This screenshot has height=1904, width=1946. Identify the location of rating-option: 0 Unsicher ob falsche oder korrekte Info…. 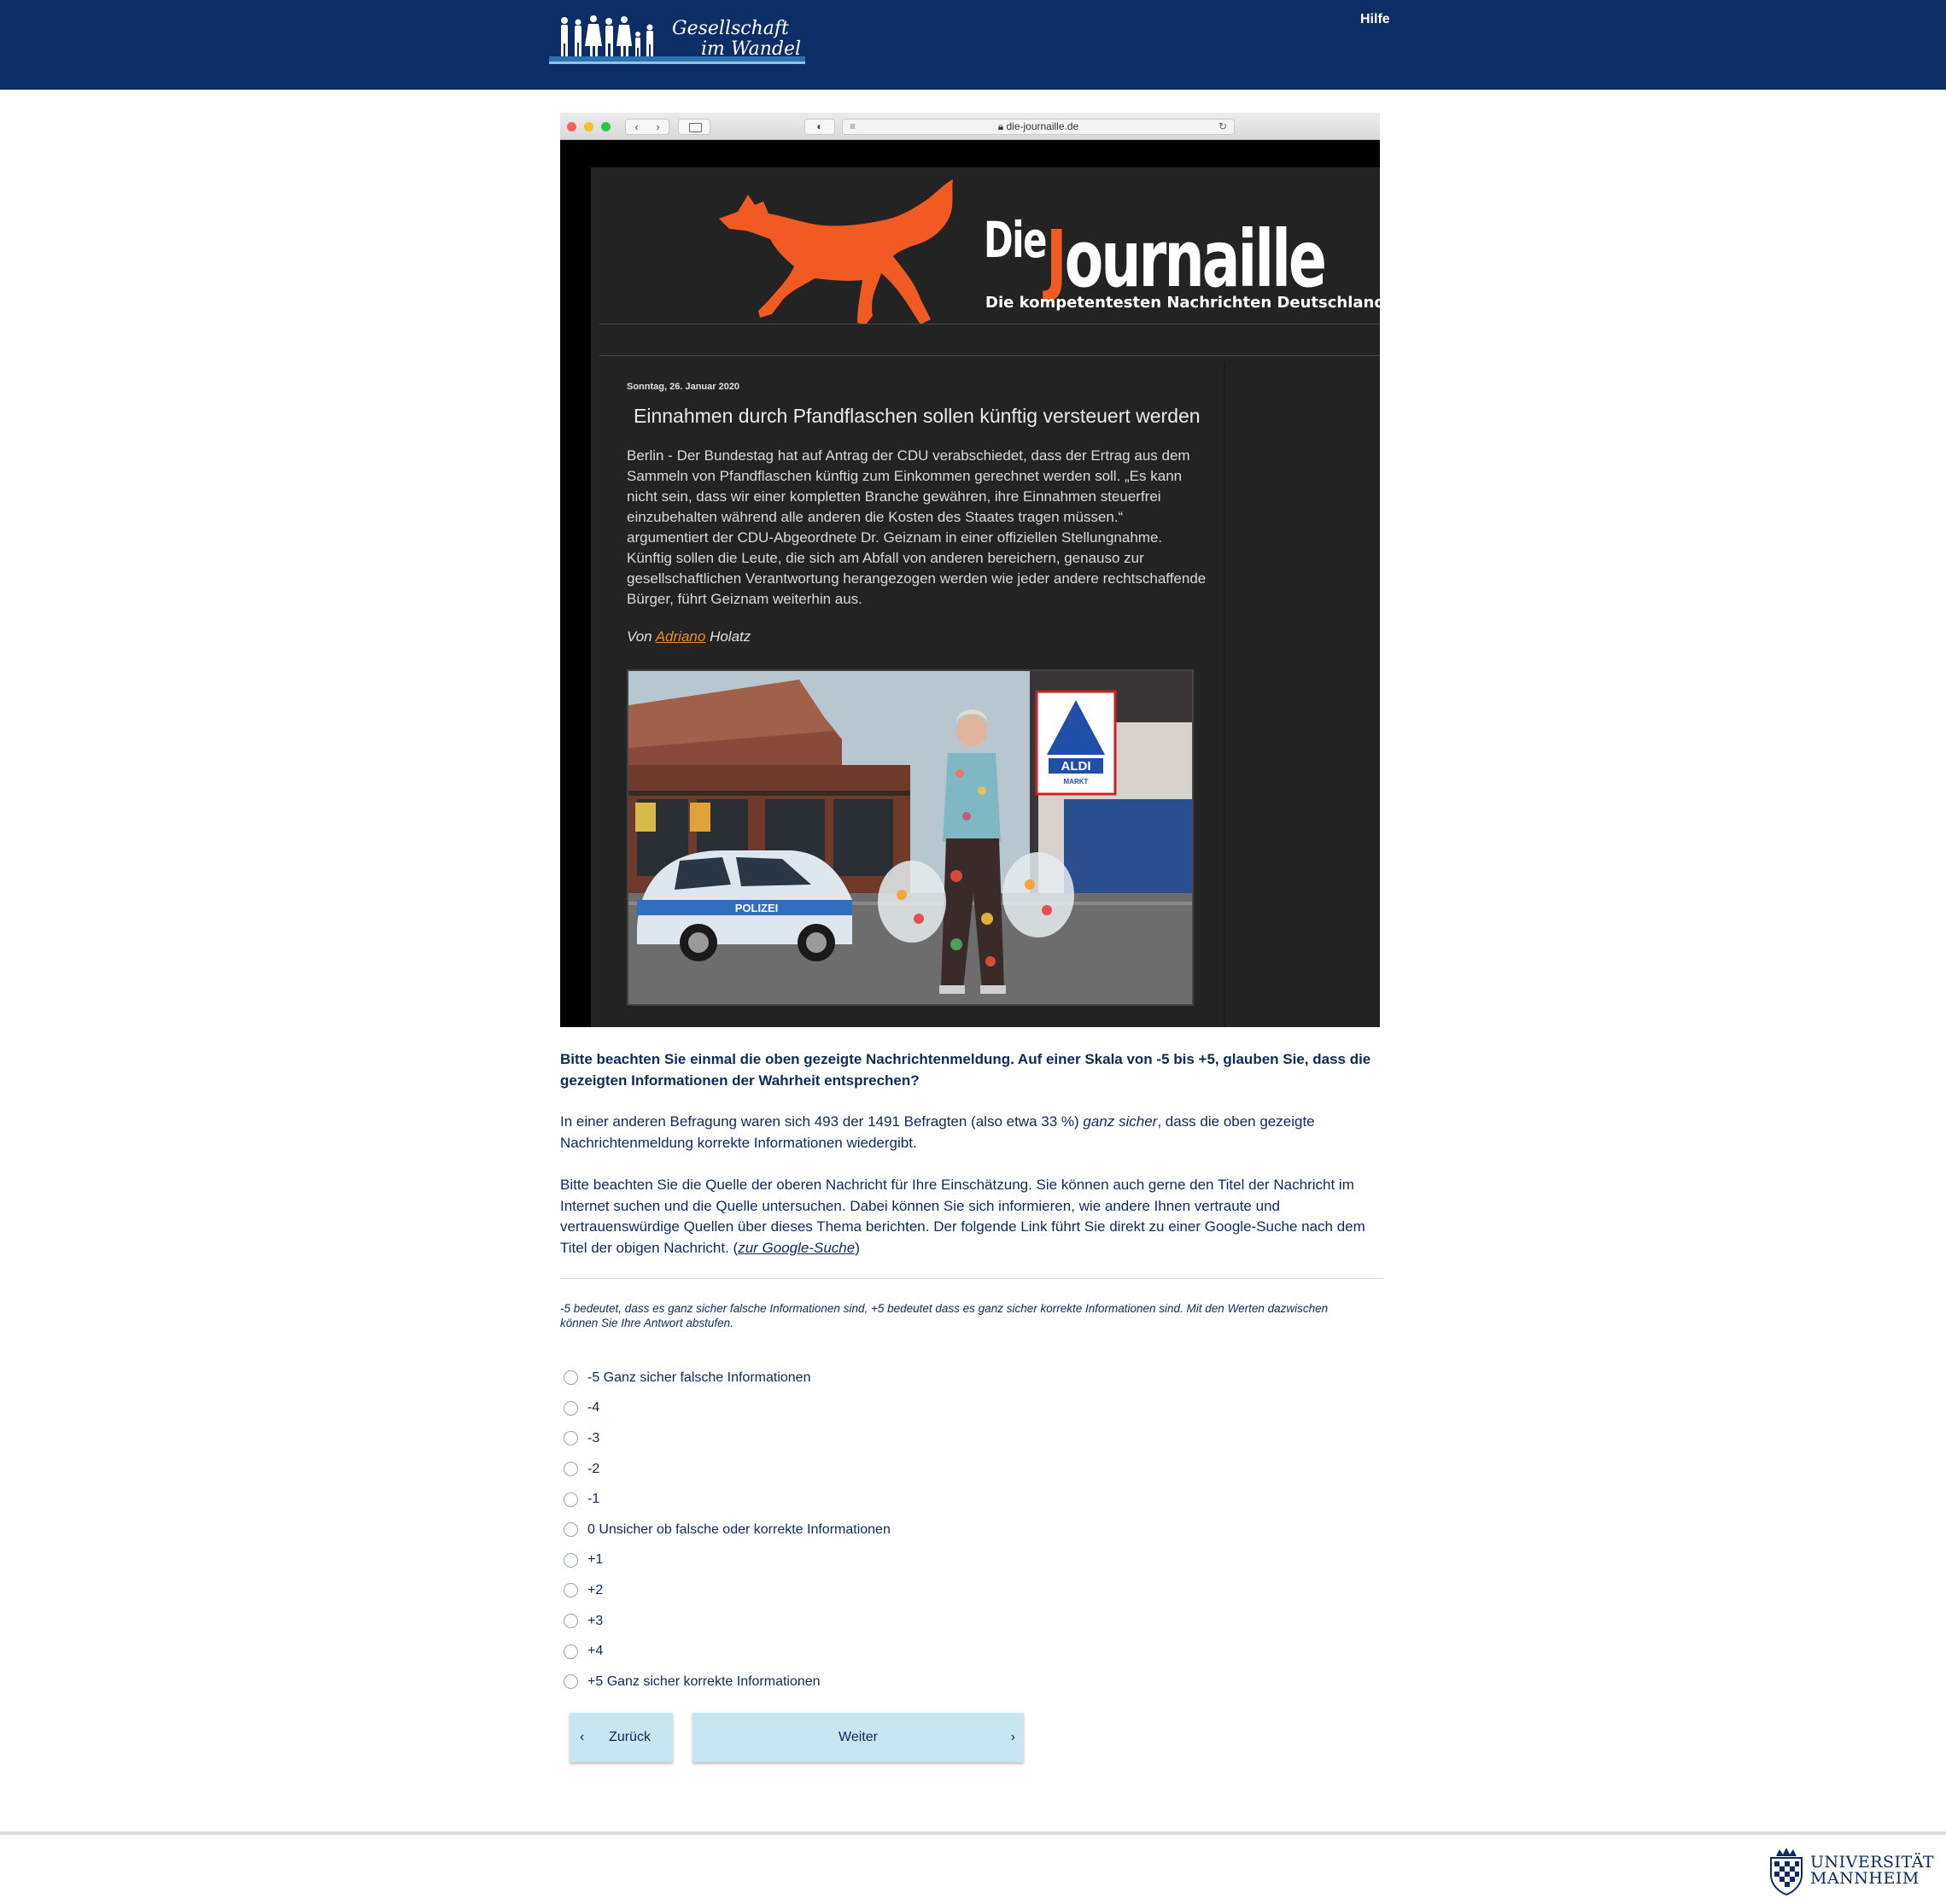
(862, 1530).